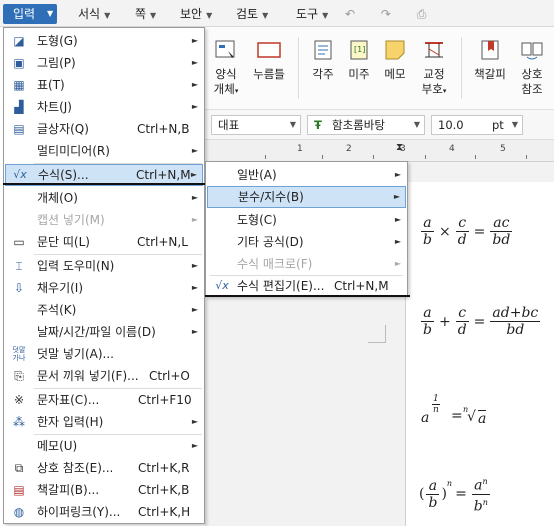 The image size is (554, 526). What do you see at coordinates (104, 376) in the screenshot?
I see `menu-item-insert-document: ⎘ 문서 끼워 넣기(F)... Ctrl+O` at bounding box center [104, 376].